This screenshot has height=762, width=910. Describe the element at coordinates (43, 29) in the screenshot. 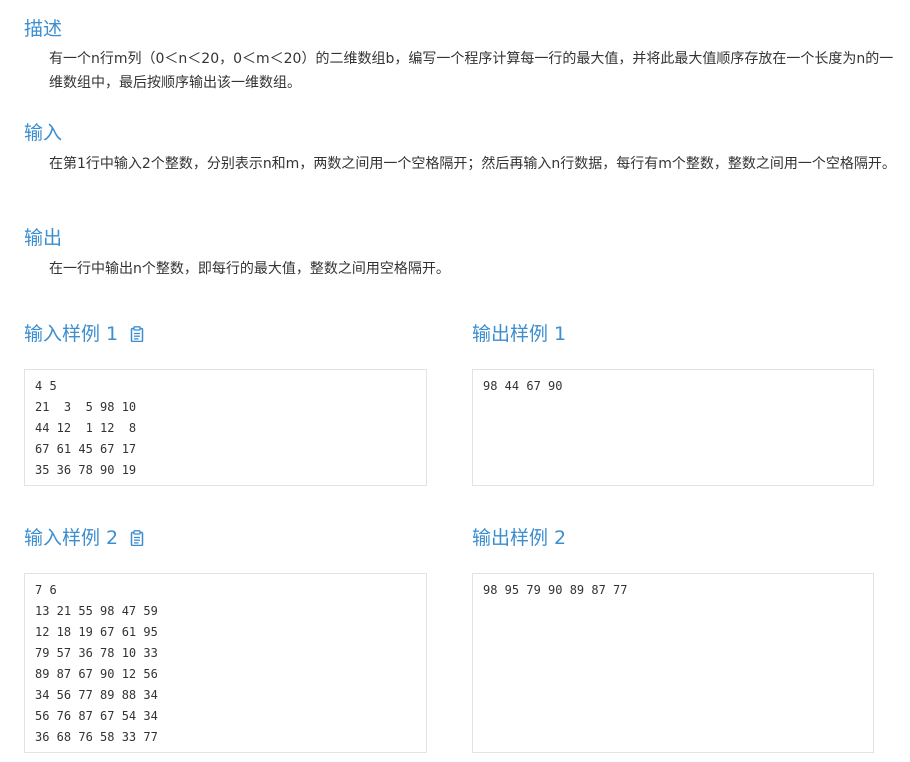

I see `description-title: 描述` at that location.